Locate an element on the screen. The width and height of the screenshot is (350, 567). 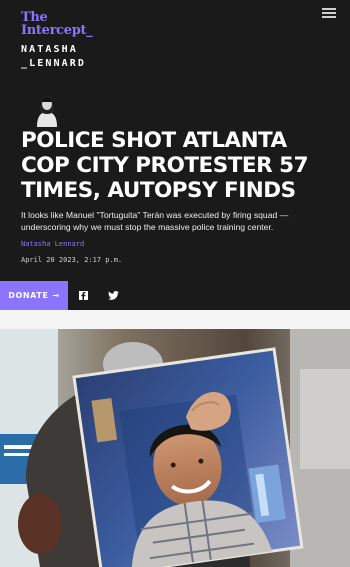
image-top-band is located at coordinates (175, 319).